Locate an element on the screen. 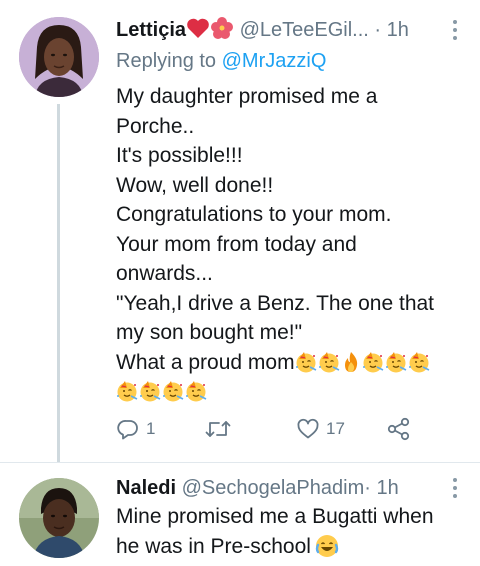 The image size is (480, 566). tweet-line: Your mom from today and is located at coordinates (236, 244).